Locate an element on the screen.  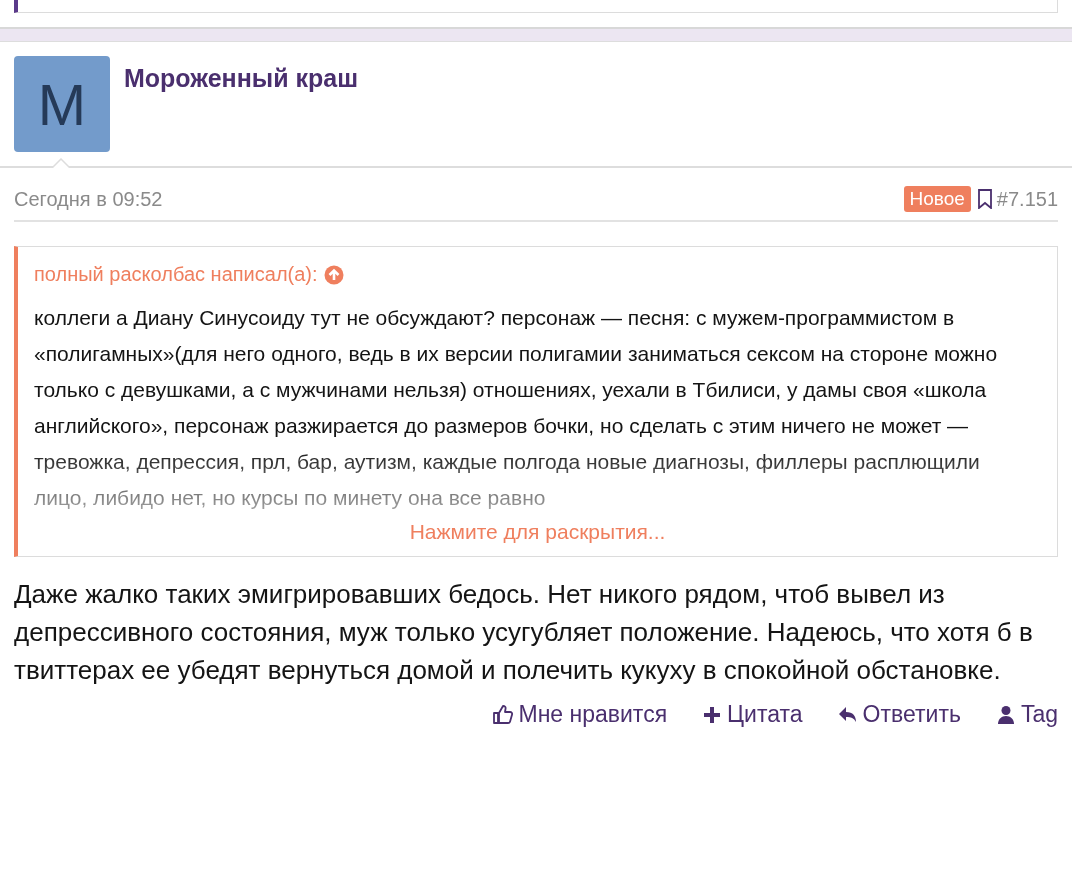
new-badge: Новое is located at coordinates (937, 199).